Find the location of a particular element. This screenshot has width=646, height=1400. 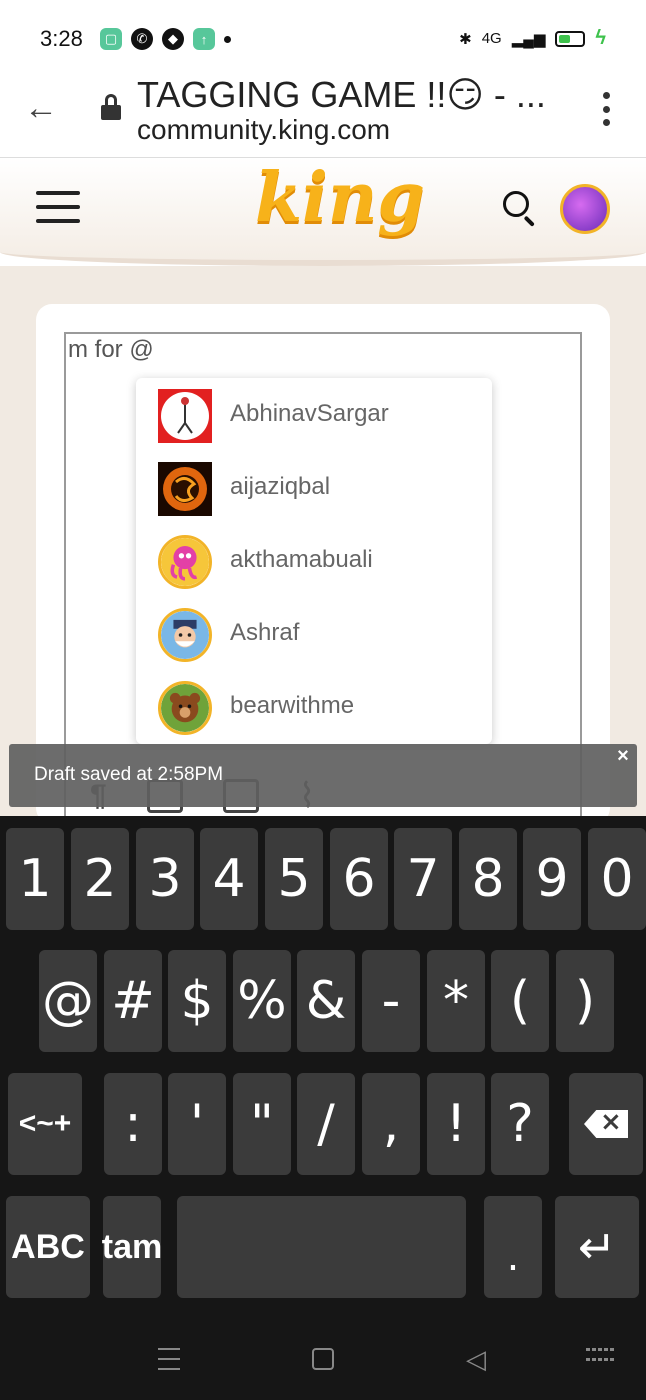

notification-icons: ▢ ✆ ◆ ↑ is located at coordinates (165, 39).